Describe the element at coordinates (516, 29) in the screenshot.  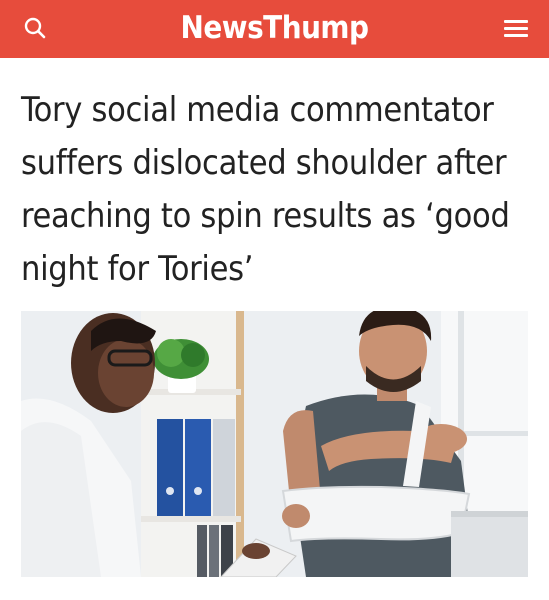
I see `menu-button` at that location.